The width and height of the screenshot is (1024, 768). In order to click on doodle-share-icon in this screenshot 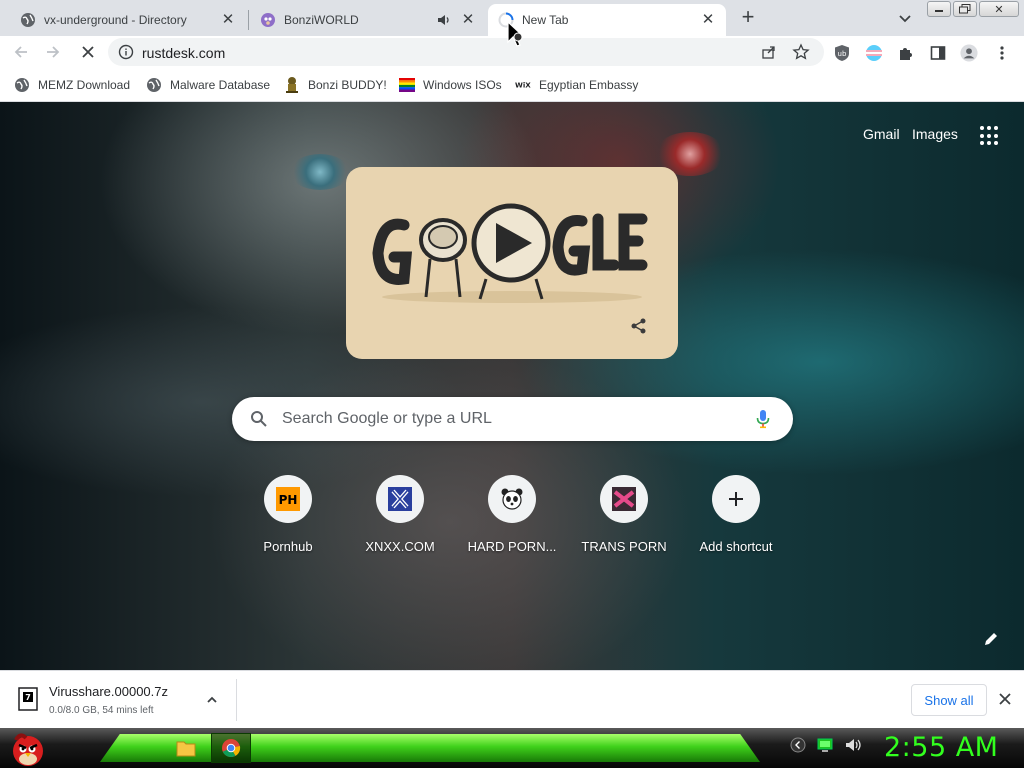, I will do `click(639, 326)`.